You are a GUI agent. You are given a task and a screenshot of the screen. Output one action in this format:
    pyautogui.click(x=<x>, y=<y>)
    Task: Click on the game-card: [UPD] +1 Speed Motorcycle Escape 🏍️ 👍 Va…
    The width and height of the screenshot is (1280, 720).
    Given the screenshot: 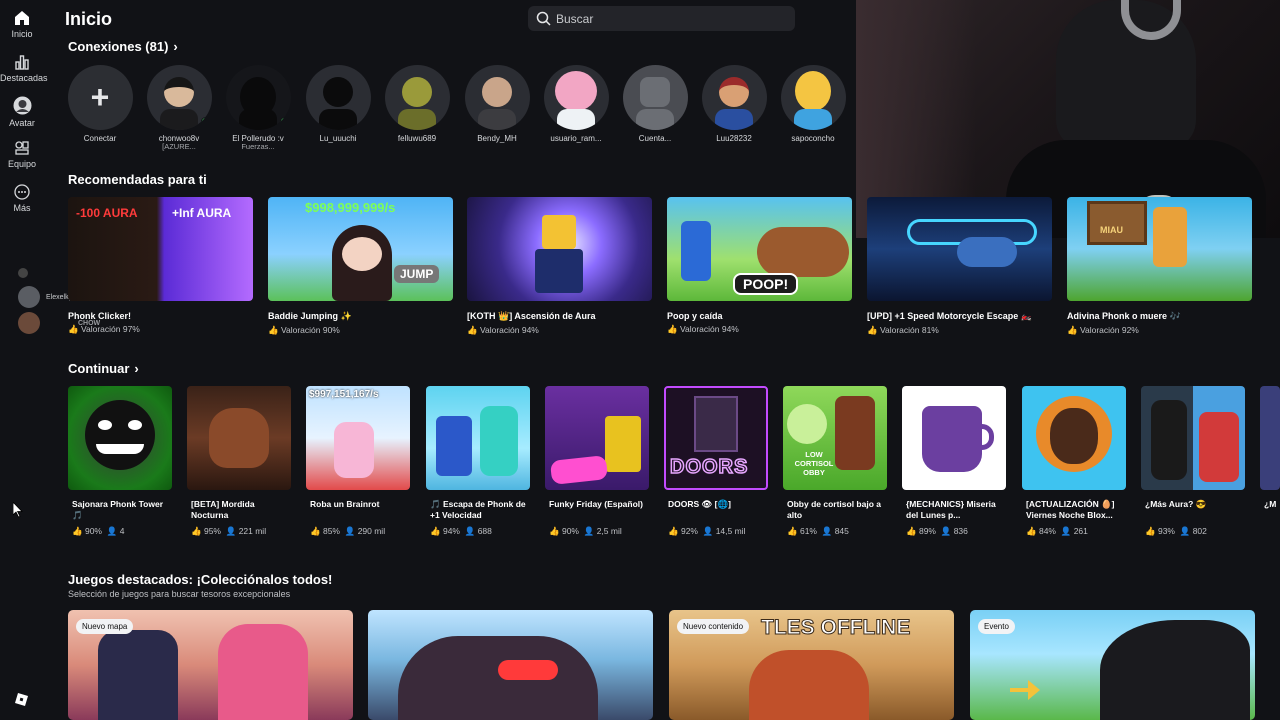 What is the action you would take?
    pyautogui.click(x=959, y=266)
    